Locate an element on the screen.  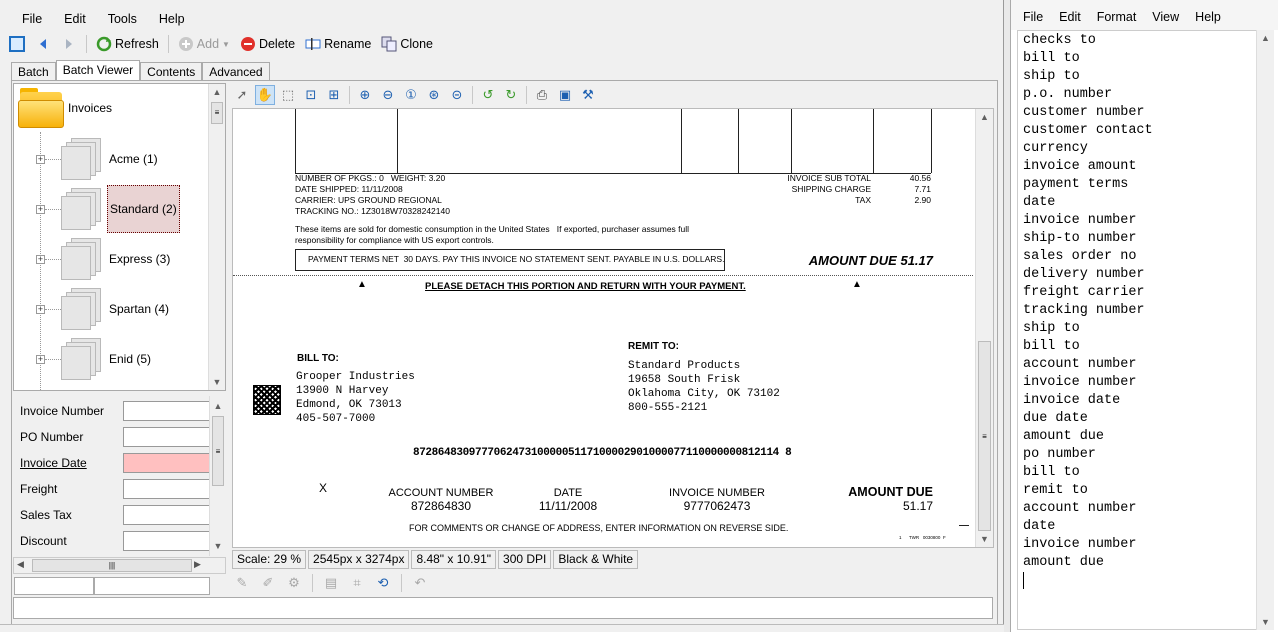
forward-button is located at coordinates (69, 44).